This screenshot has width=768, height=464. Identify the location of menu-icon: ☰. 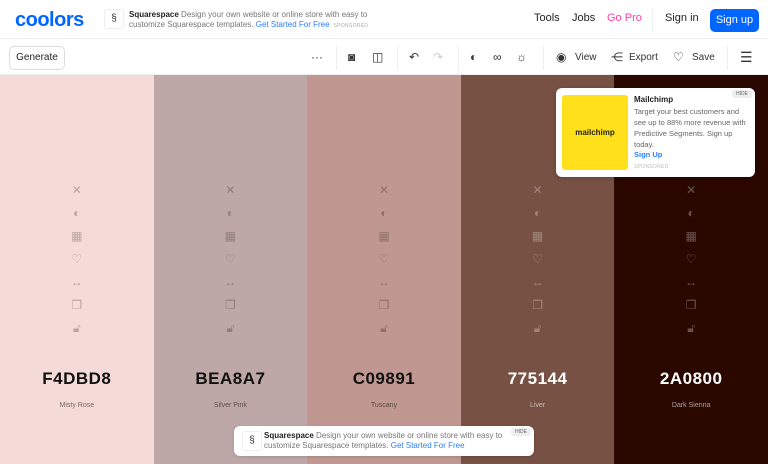
(746, 57).